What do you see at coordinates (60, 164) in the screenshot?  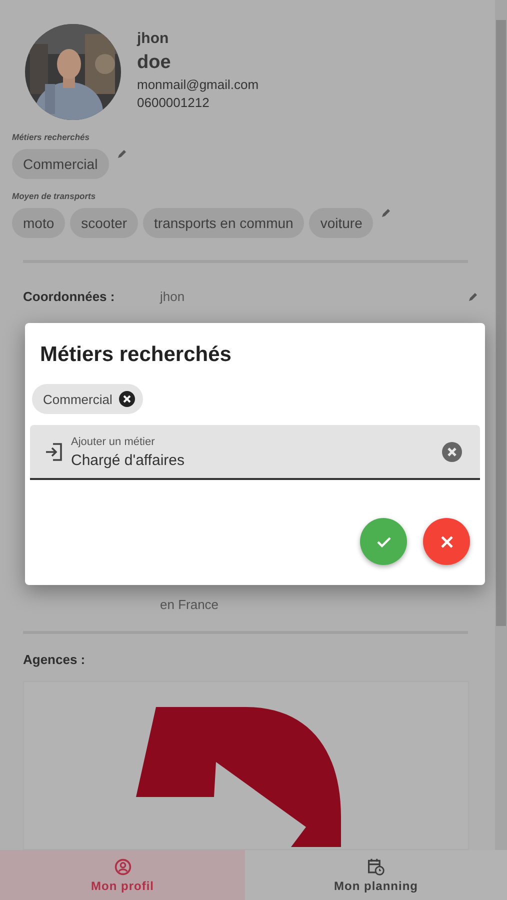 I see `job-chip: Commercial` at bounding box center [60, 164].